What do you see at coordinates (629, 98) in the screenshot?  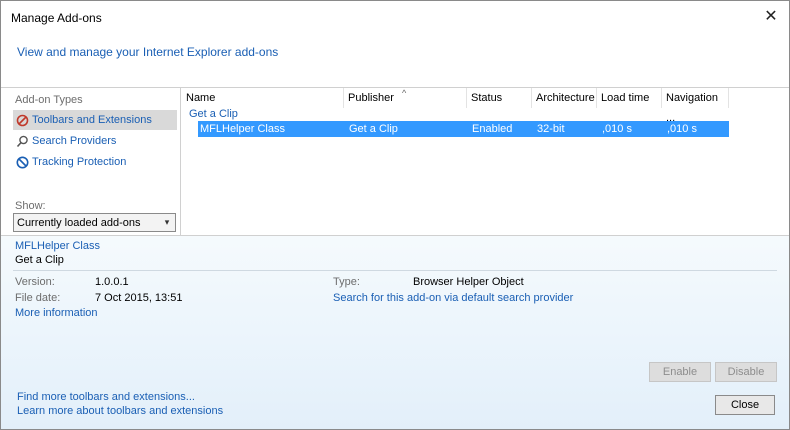 I see `column-header-load-time: Load time` at bounding box center [629, 98].